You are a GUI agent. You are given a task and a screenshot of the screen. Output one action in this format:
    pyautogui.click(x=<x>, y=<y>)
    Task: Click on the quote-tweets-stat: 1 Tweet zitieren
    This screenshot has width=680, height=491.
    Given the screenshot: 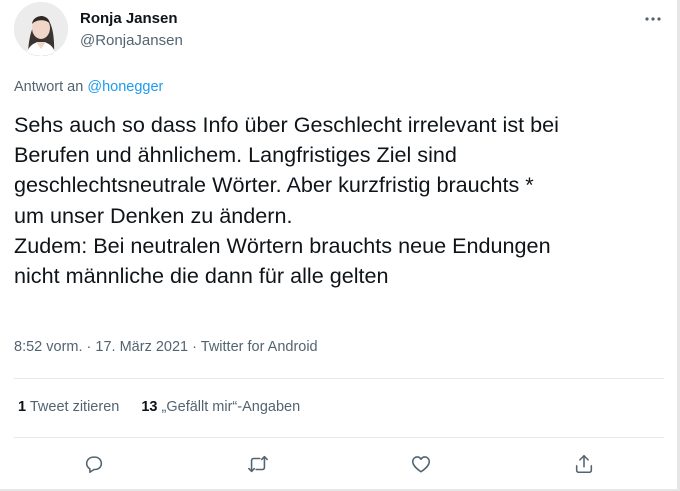 What is the action you would take?
    pyautogui.click(x=68, y=407)
    